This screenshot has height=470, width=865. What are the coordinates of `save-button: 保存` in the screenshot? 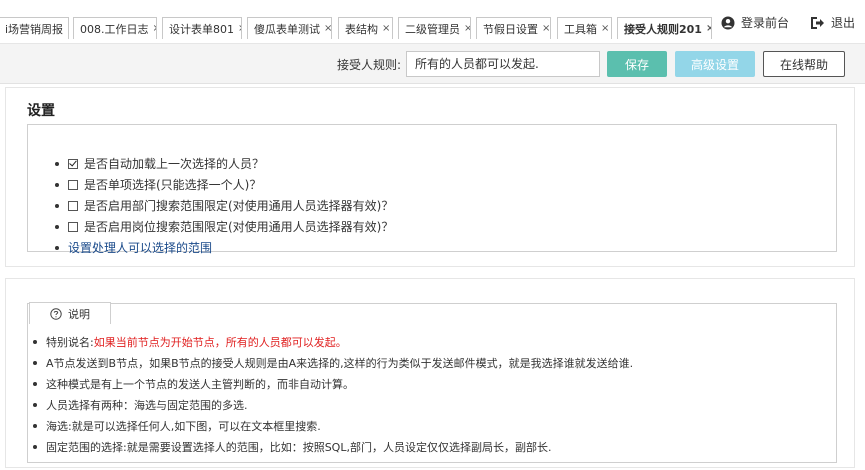 It's located at (637, 64).